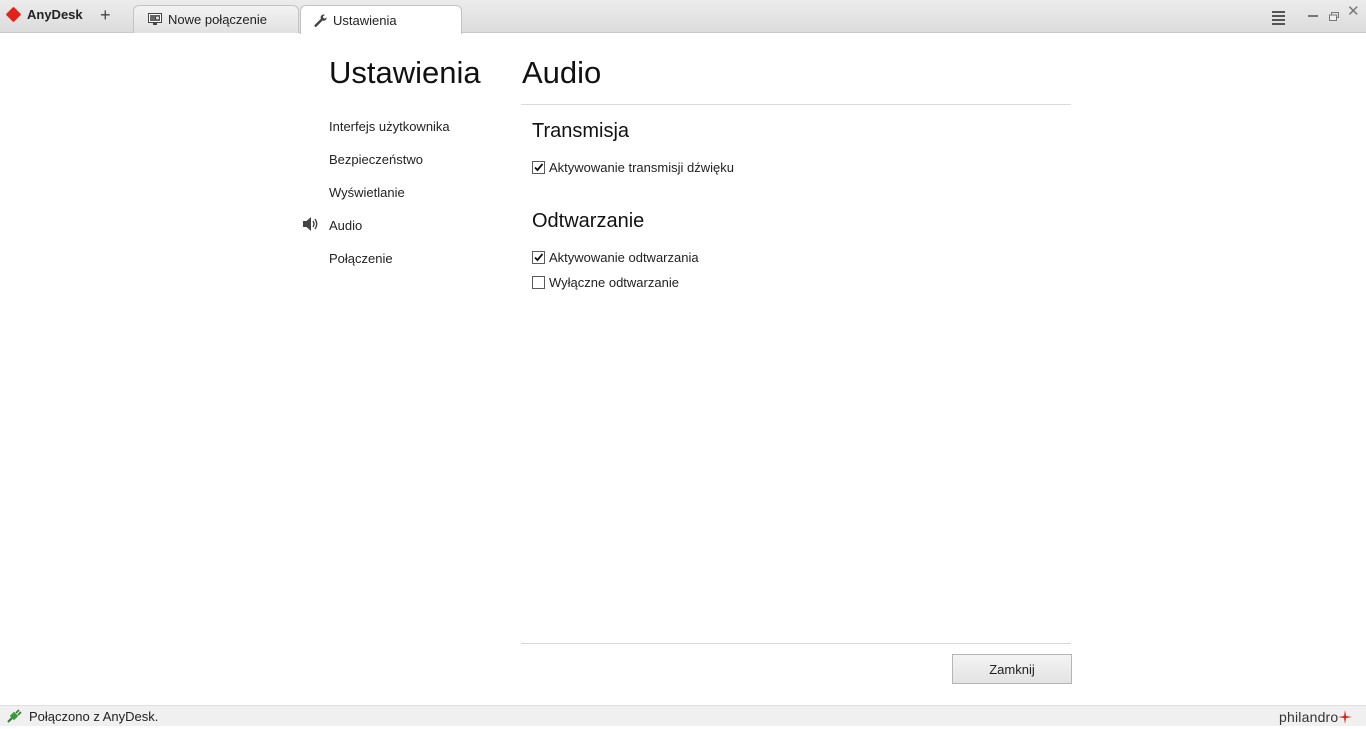 The width and height of the screenshot is (1366, 729). What do you see at coordinates (562, 72) in the screenshot?
I see `section-title: Audio` at bounding box center [562, 72].